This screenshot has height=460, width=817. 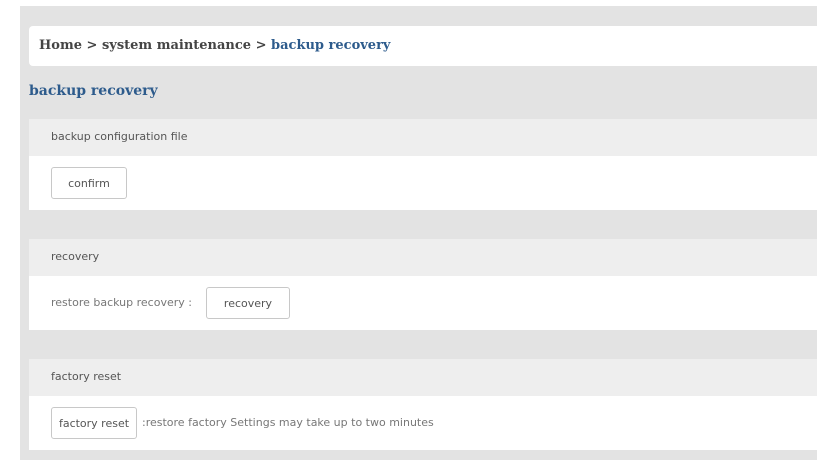 I want to click on recovery-section-title: recovery, so click(x=75, y=256).